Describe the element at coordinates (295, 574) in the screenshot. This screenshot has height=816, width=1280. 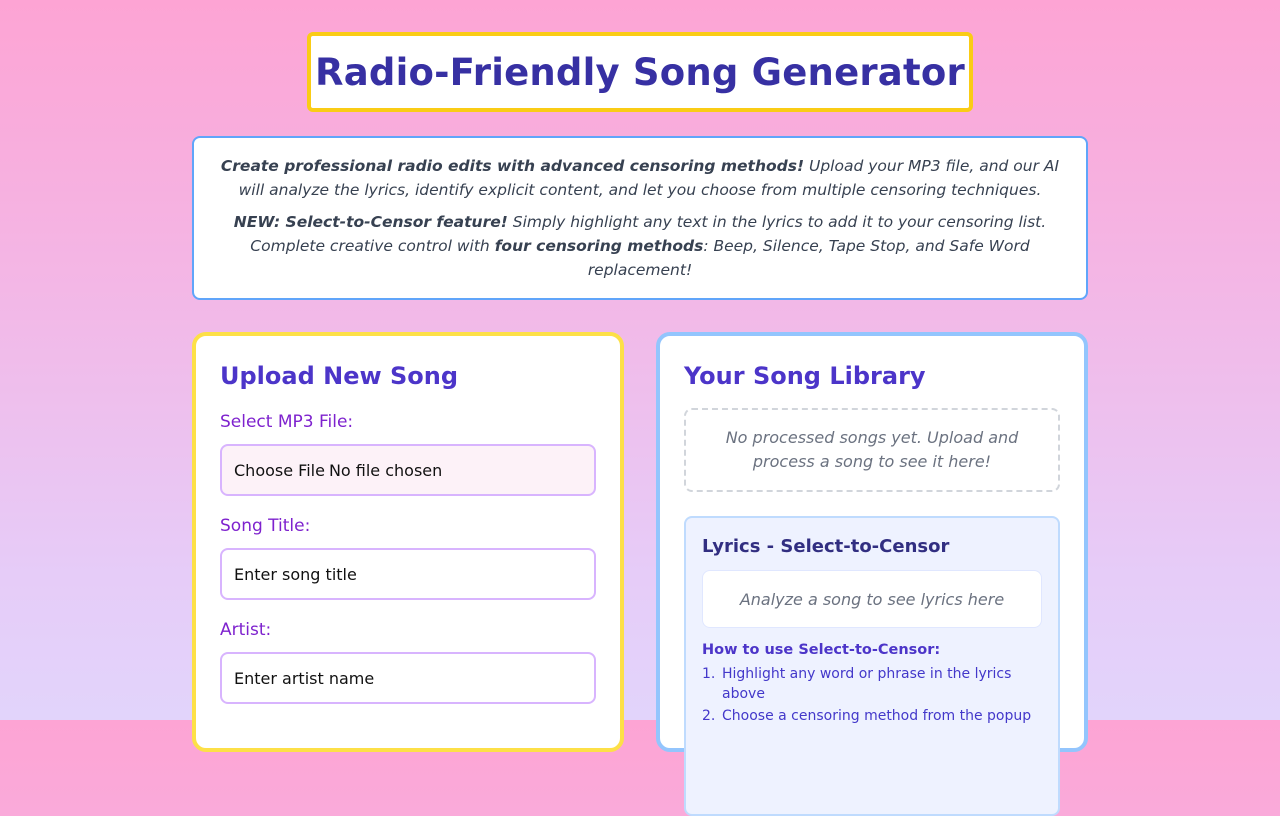
I see `song-title-placeholder: Enter song title` at that location.